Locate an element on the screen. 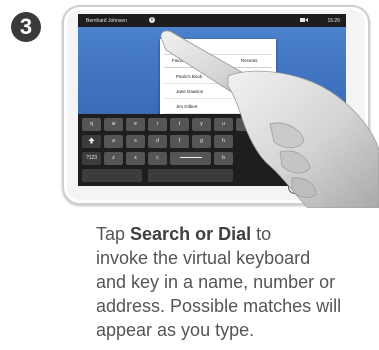 This screenshot has height=350, width=379. status-bar: Bernhard Johnsen i 15:26 is located at coordinates (212, 20).